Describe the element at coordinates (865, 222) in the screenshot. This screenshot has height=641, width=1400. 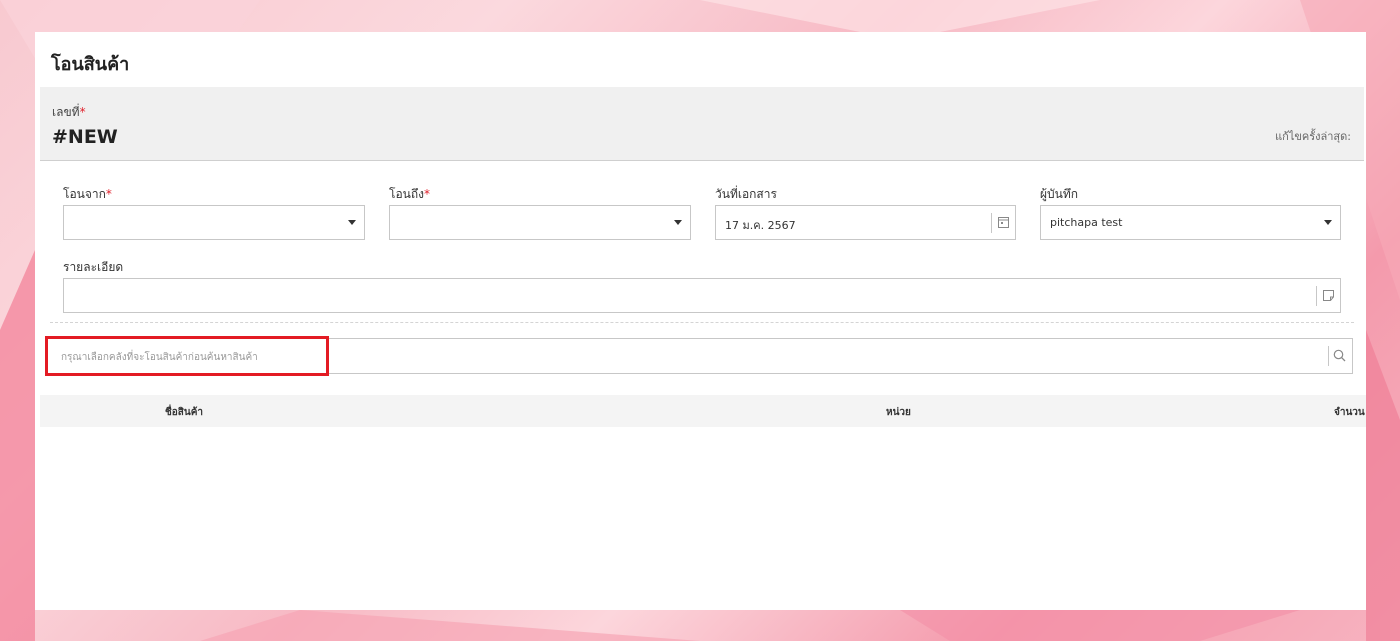
I see `document-date-input: 17 ม.ค. 2567` at that location.